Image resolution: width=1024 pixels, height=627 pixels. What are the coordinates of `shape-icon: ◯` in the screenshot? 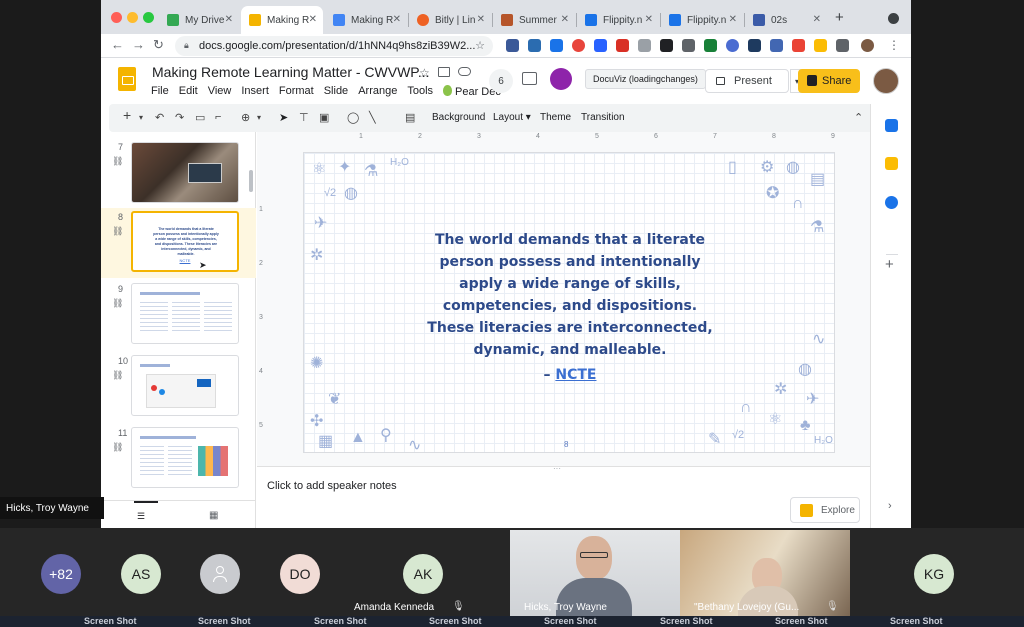 It's located at (353, 117).